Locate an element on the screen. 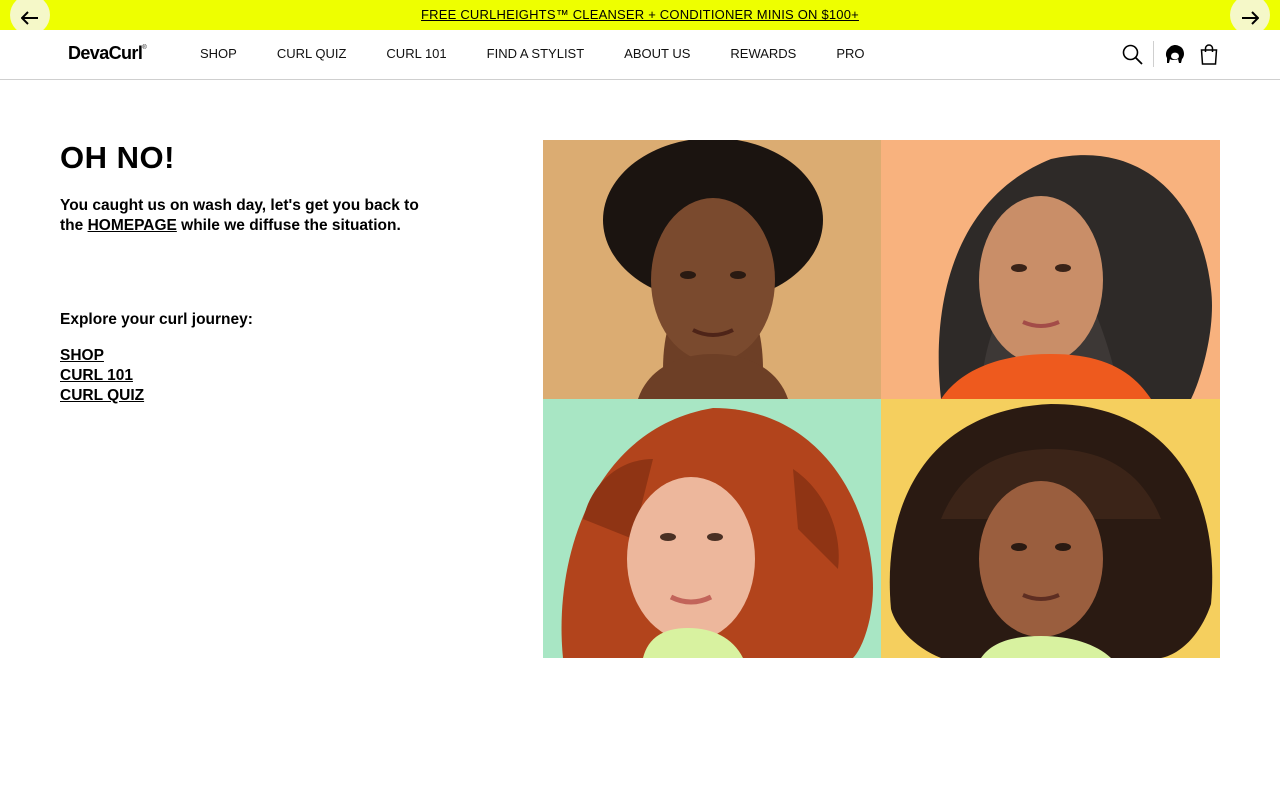 The image size is (1280, 800). search-icon is located at coordinates (1132, 54).